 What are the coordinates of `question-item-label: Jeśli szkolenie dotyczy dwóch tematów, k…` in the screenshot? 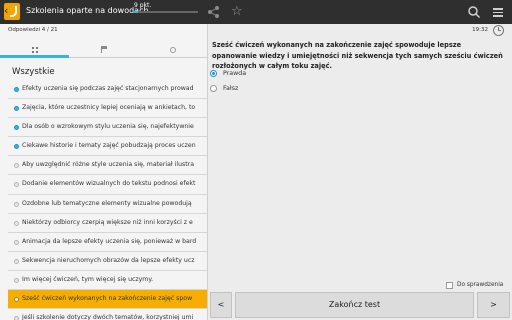 It's located at (108, 317).